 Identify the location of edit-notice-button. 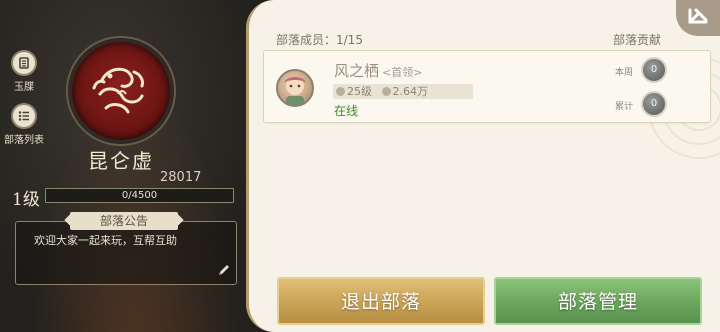
(224, 270).